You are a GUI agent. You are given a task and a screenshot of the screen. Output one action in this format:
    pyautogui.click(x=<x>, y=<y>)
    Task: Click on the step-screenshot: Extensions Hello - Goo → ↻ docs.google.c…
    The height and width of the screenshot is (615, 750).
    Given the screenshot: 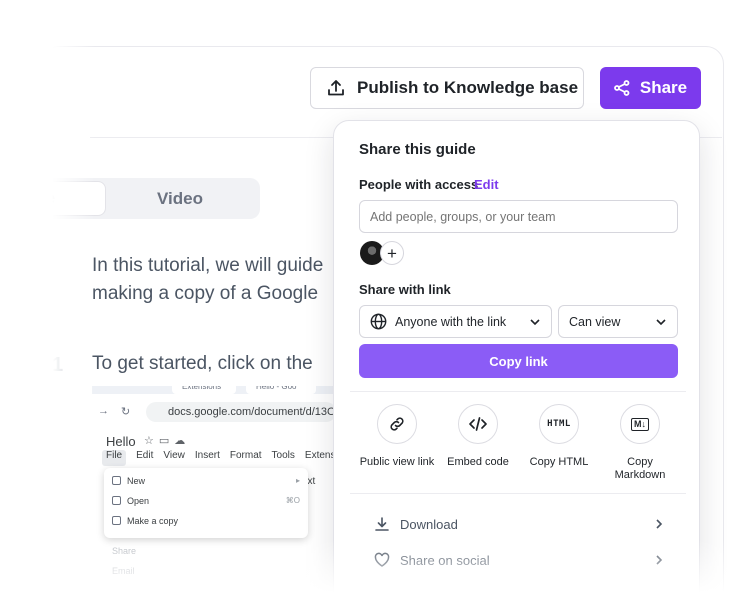 What is the action you would take?
    pyautogui.click(x=214, y=491)
    